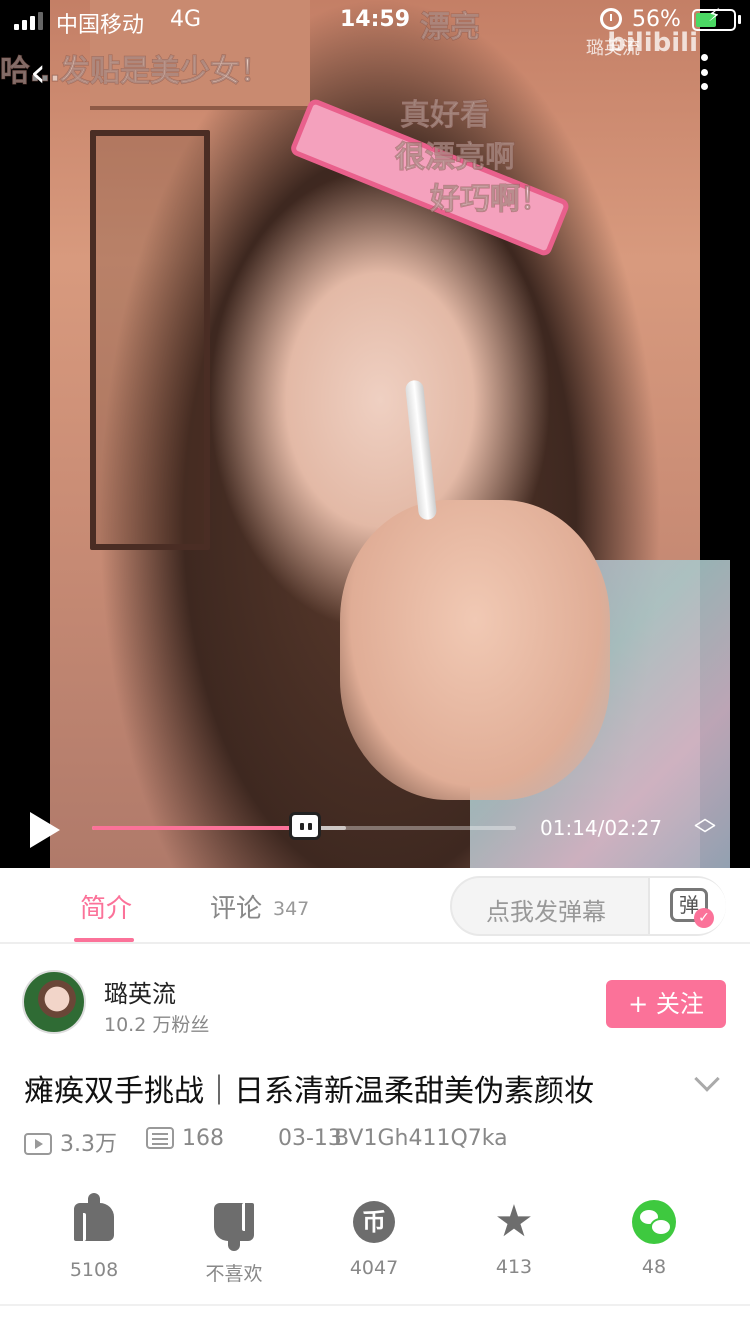 This screenshot has width=750, height=1334. Describe the element at coordinates (140, 991) in the screenshot. I see `uploader-name: 璐英流` at that location.